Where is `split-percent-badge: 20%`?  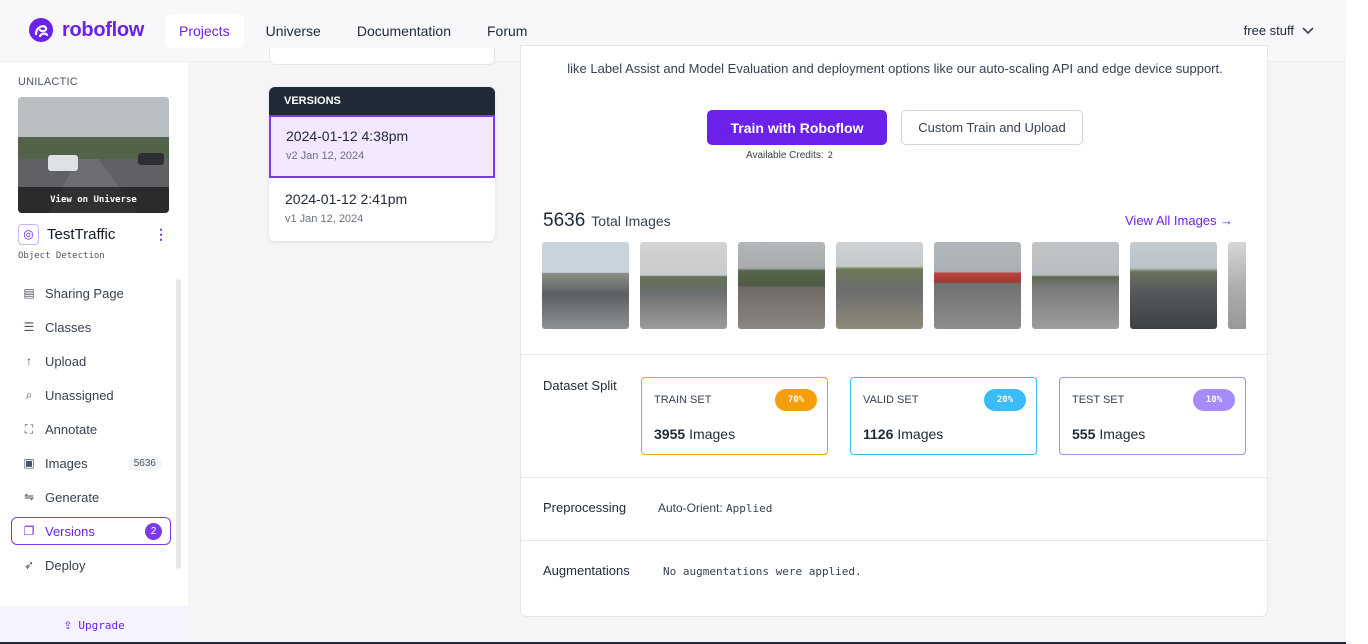 split-percent-badge: 20% is located at coordinates (1005, 400).